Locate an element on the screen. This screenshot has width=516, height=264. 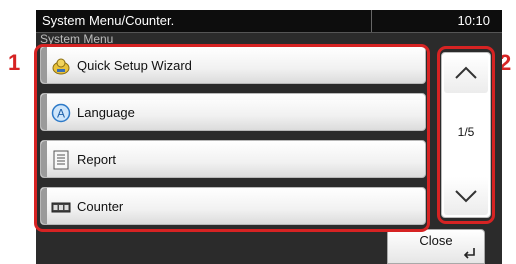
close-button-label: Close is located at coordinates (436, 240).